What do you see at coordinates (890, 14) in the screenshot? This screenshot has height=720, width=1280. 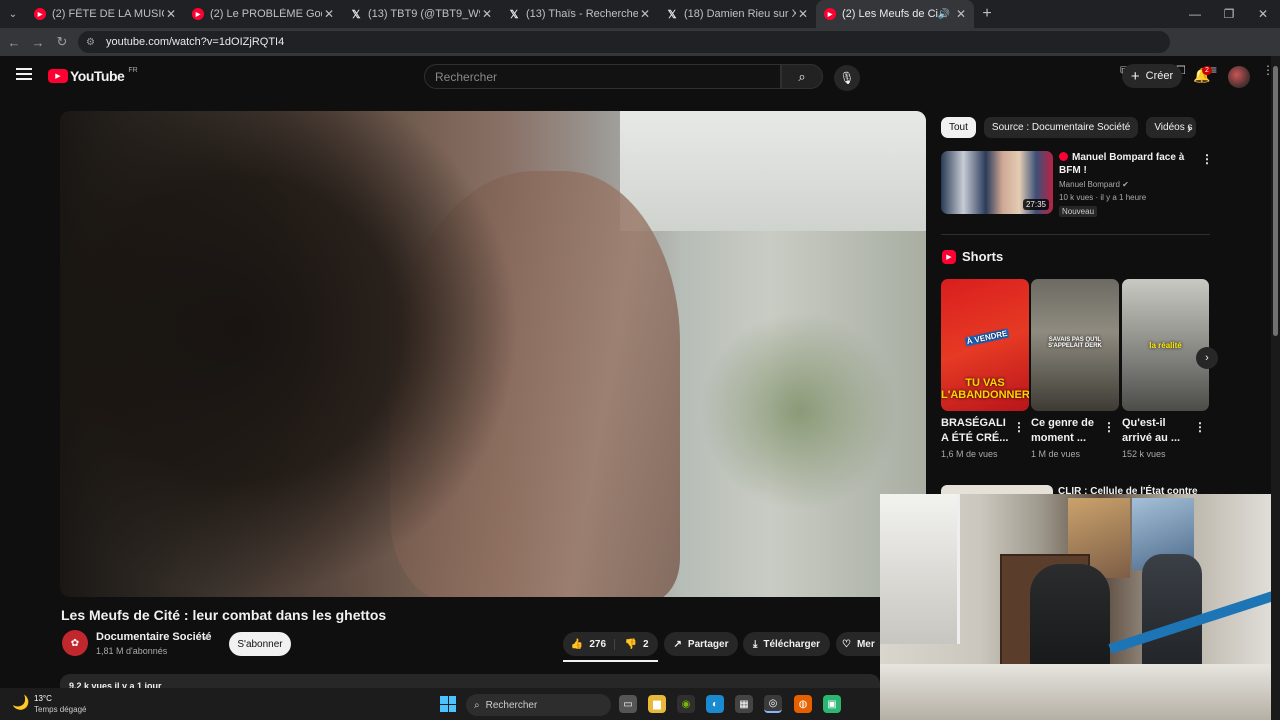 I see `tab-title: (2) Les Meufs de Cité : leur` at bounding box center [890, 14].